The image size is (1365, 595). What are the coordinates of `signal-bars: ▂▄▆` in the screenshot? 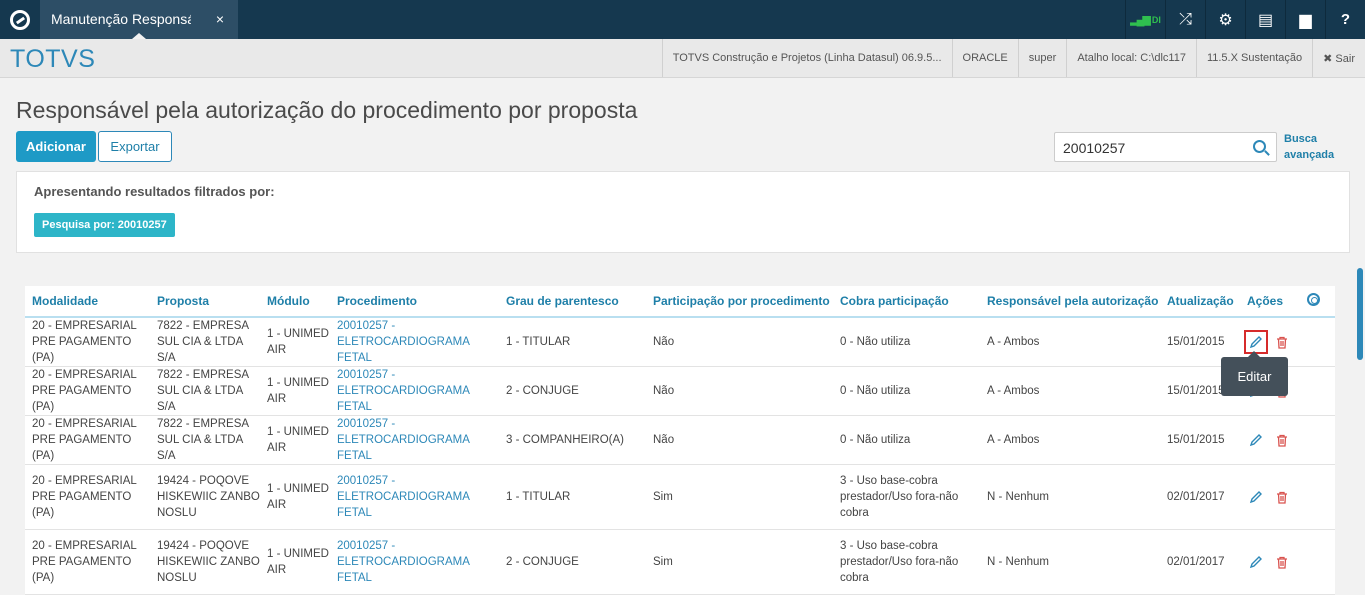 It's located at (1140, 20).